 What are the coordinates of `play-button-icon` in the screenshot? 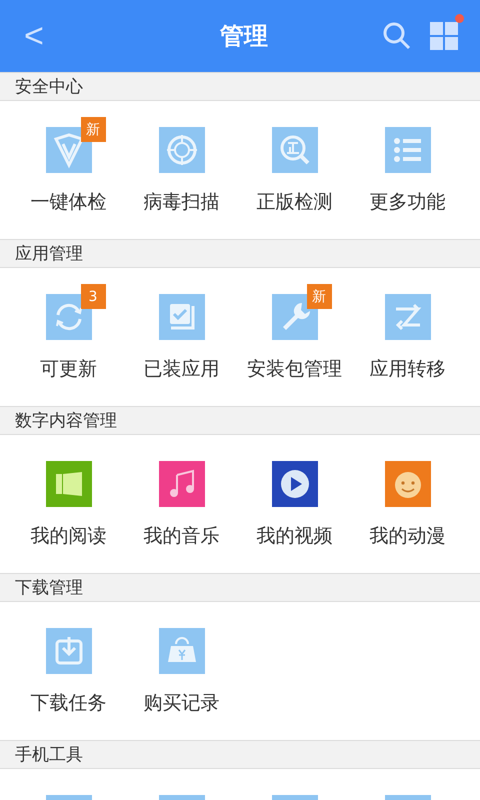 It's located at (295, 484).